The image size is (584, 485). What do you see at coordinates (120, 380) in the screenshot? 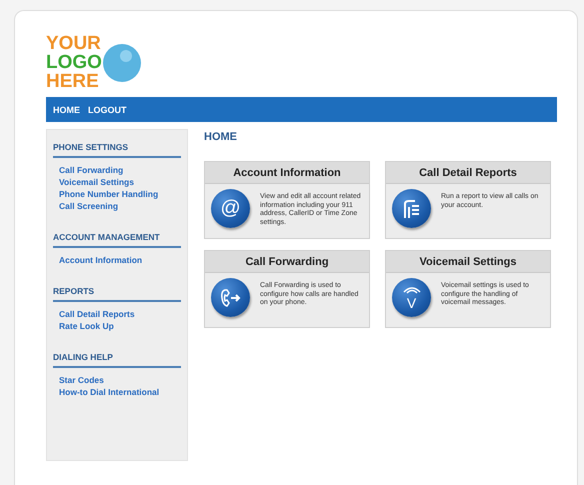
I see `sidebar-link: Star Codes` at bounding box center [120, 380].